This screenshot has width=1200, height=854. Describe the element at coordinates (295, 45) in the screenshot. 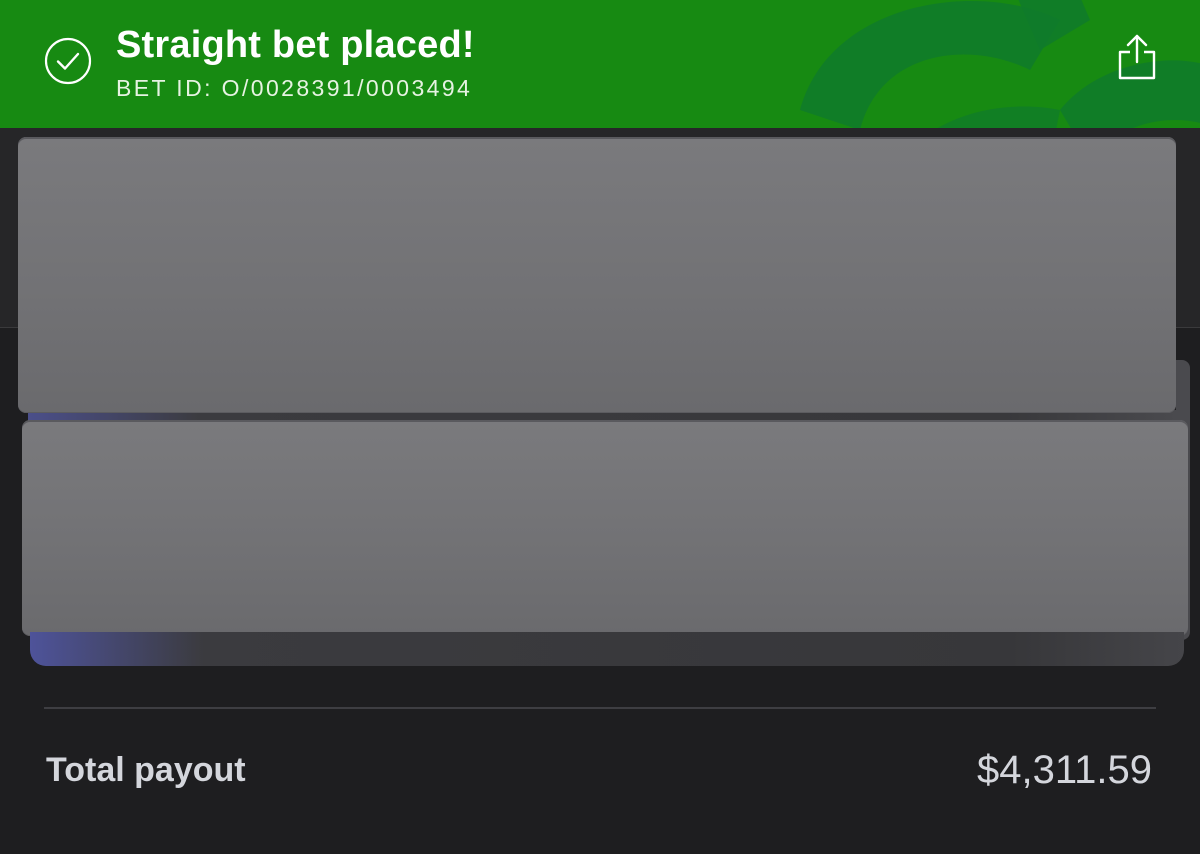

I see `page-title: Straight bet placed!` at that location.